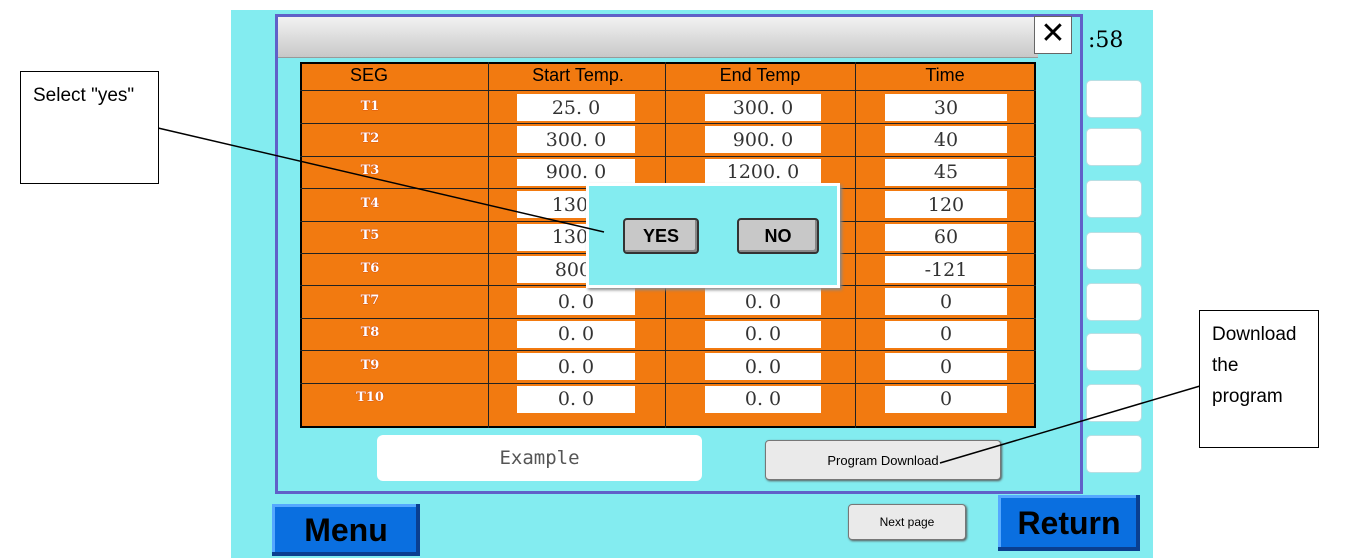 The image size is (1365, 558). I want to click on callout-select-yes: Select "yes", so click(89, 127).